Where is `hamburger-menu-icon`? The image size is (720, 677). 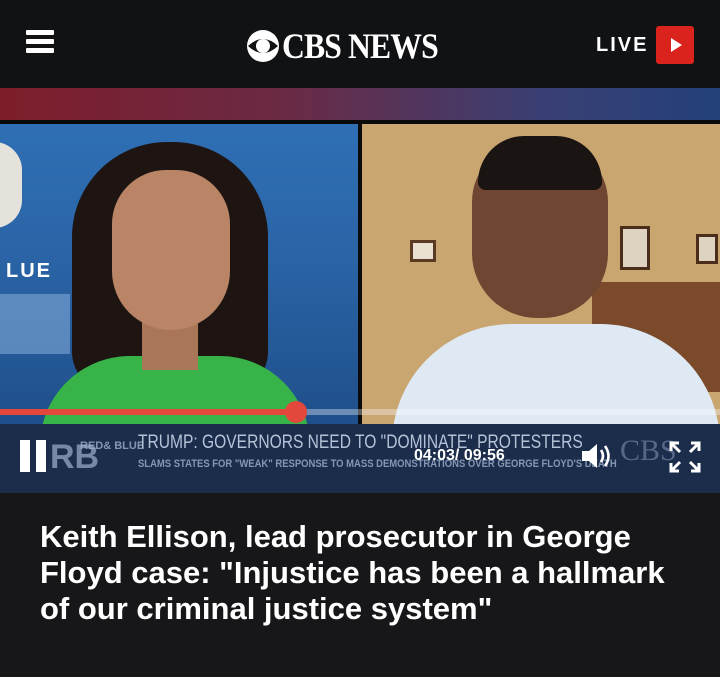 hamburger-menu-icon is located at coordinates (40, 44).